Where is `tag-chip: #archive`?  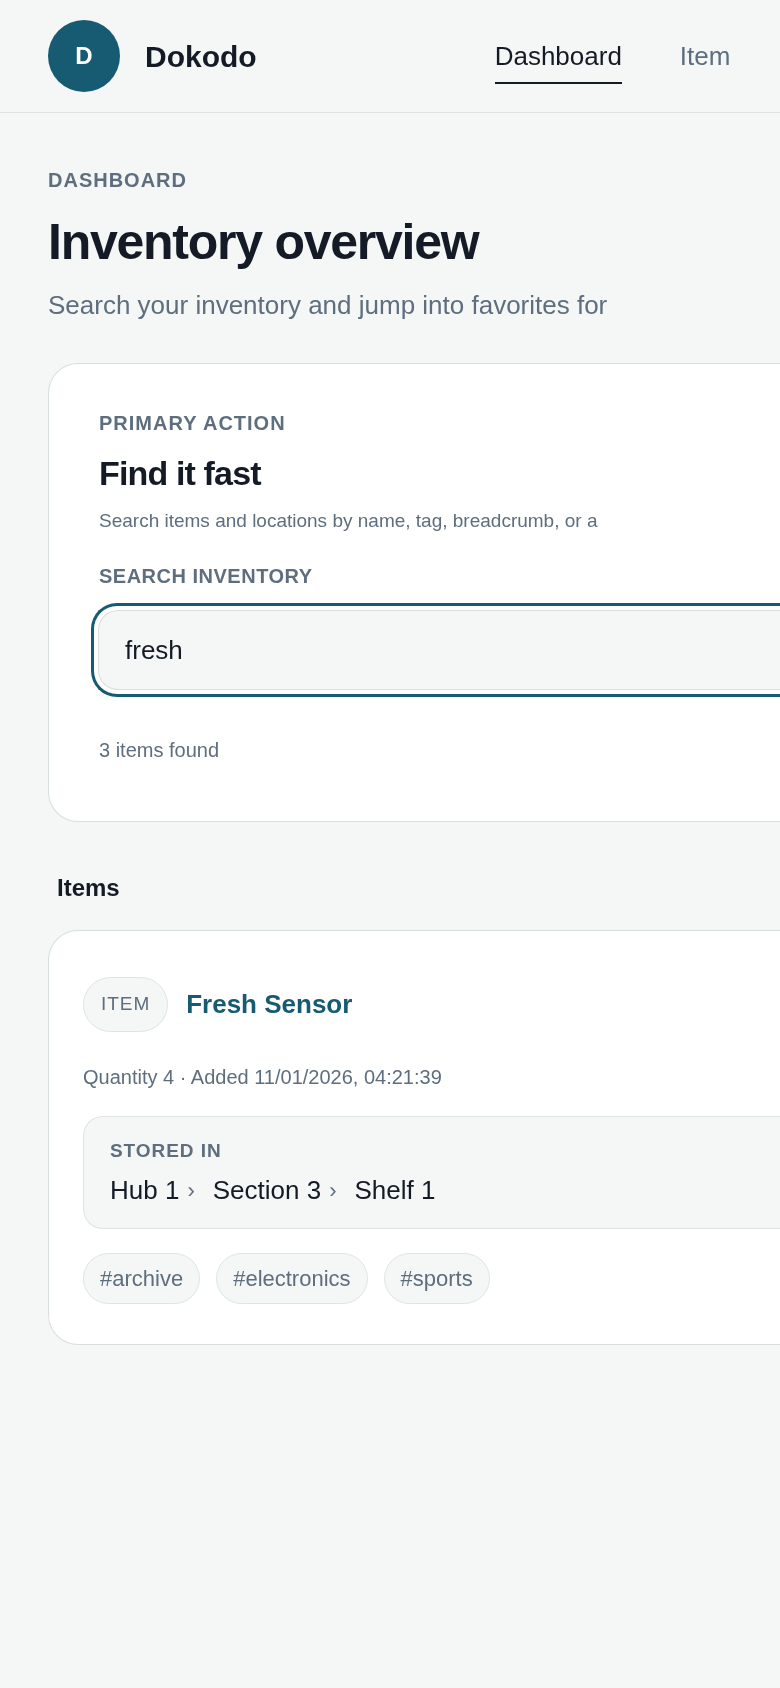 tag-chip: #archive is located at coordinates (142, 1278).